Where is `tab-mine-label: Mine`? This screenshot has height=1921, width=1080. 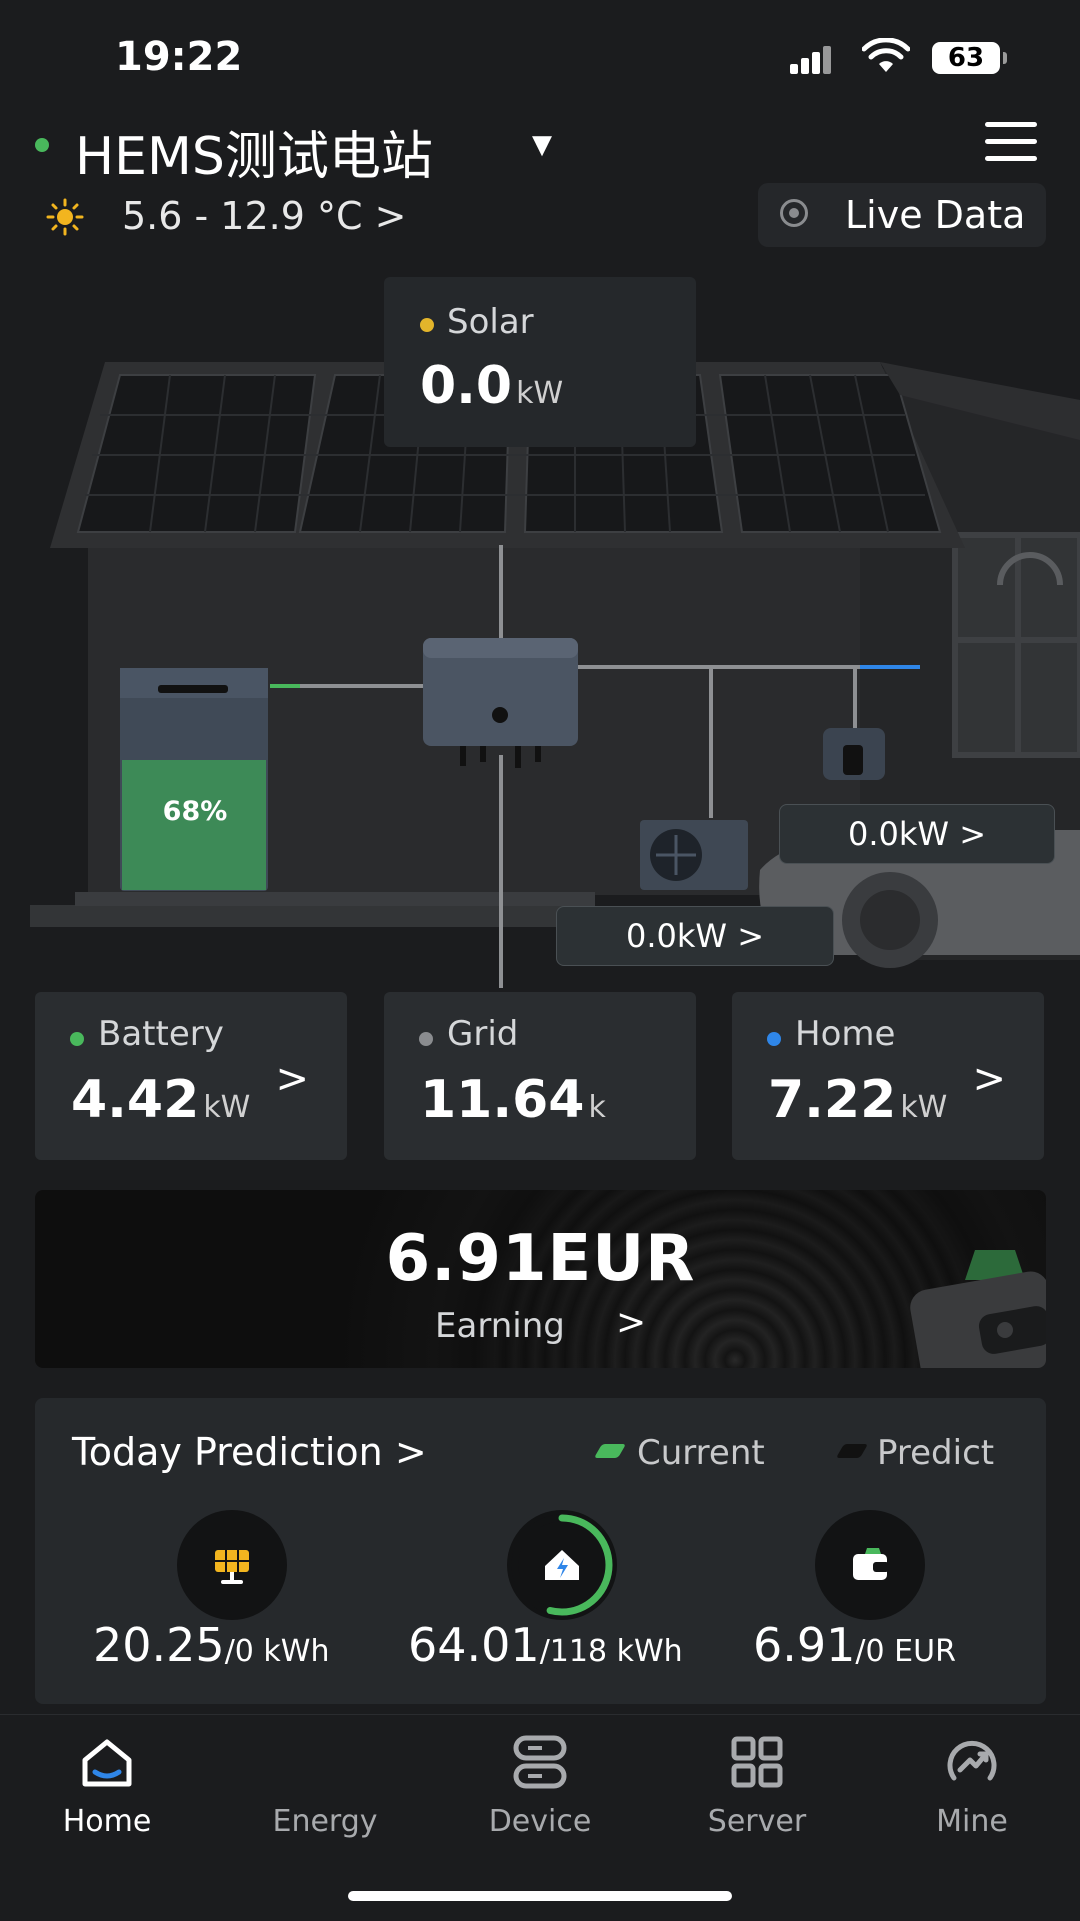 tab-mine-label: Mine is located at coordinates (972, 1821).